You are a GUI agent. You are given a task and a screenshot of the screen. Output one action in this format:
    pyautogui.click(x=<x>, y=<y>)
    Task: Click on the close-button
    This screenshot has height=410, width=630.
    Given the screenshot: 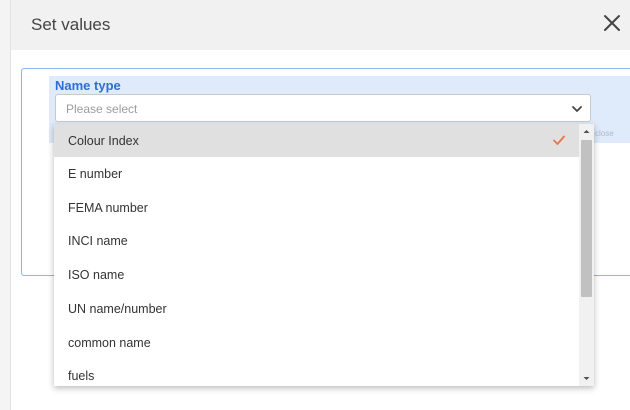 What is the action you would take?
    pyautogui.click(x=612, y=24)
    